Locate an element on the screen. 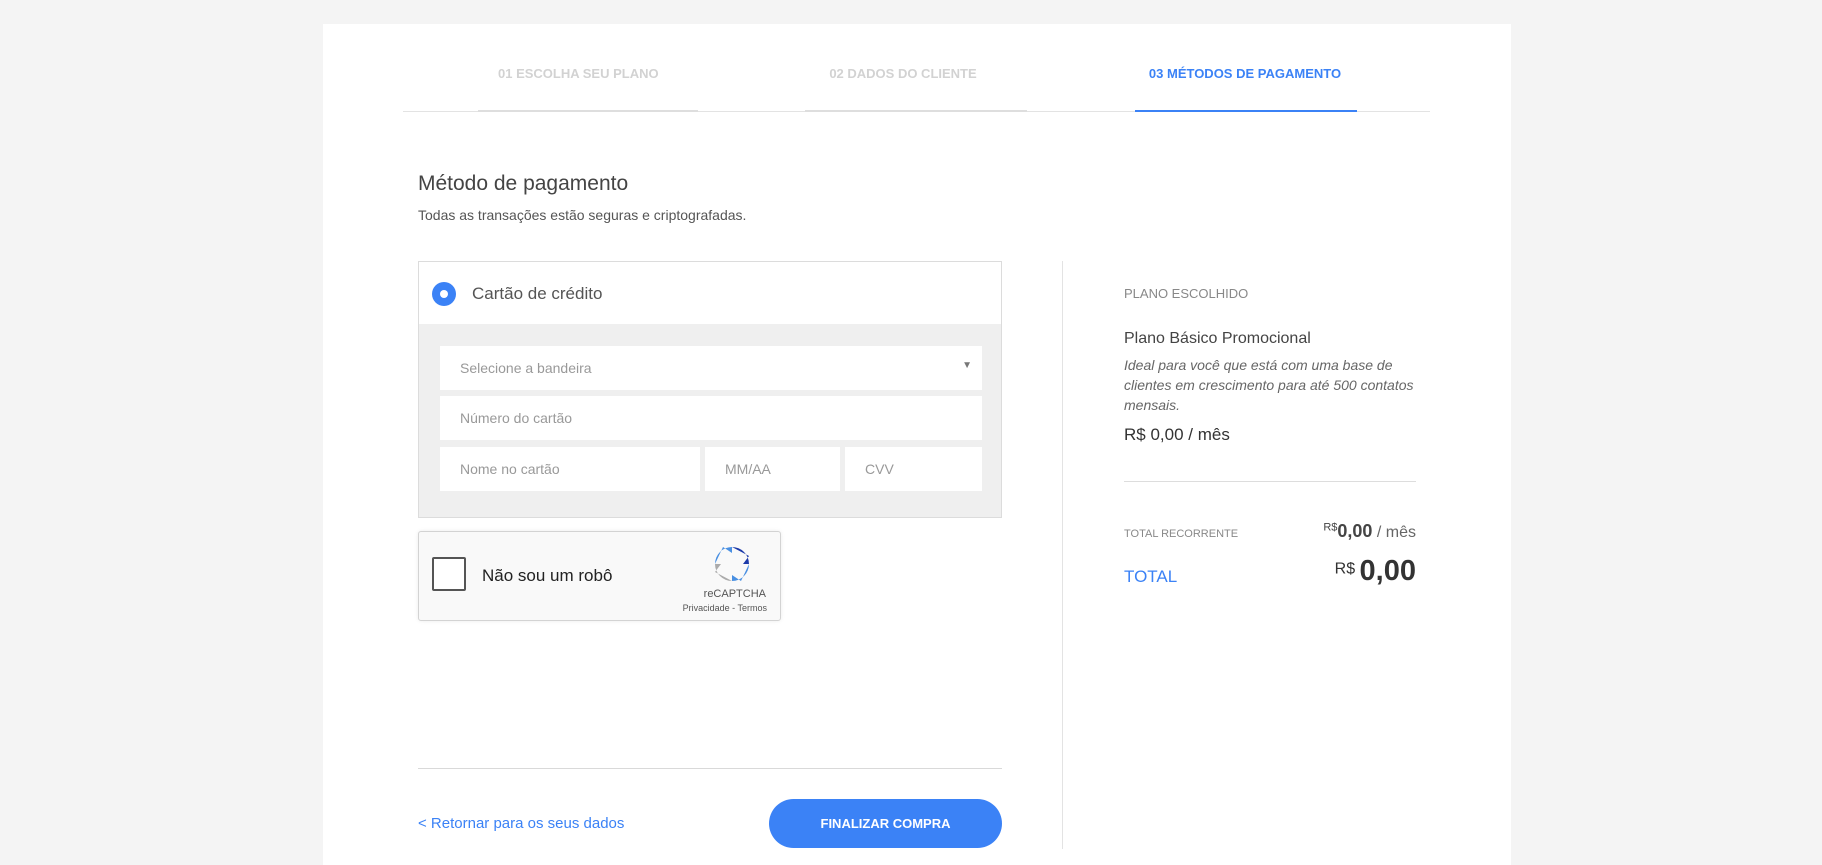  card-brand-placeholder: Selecione a bandeira is located at coordinates (526, 368).